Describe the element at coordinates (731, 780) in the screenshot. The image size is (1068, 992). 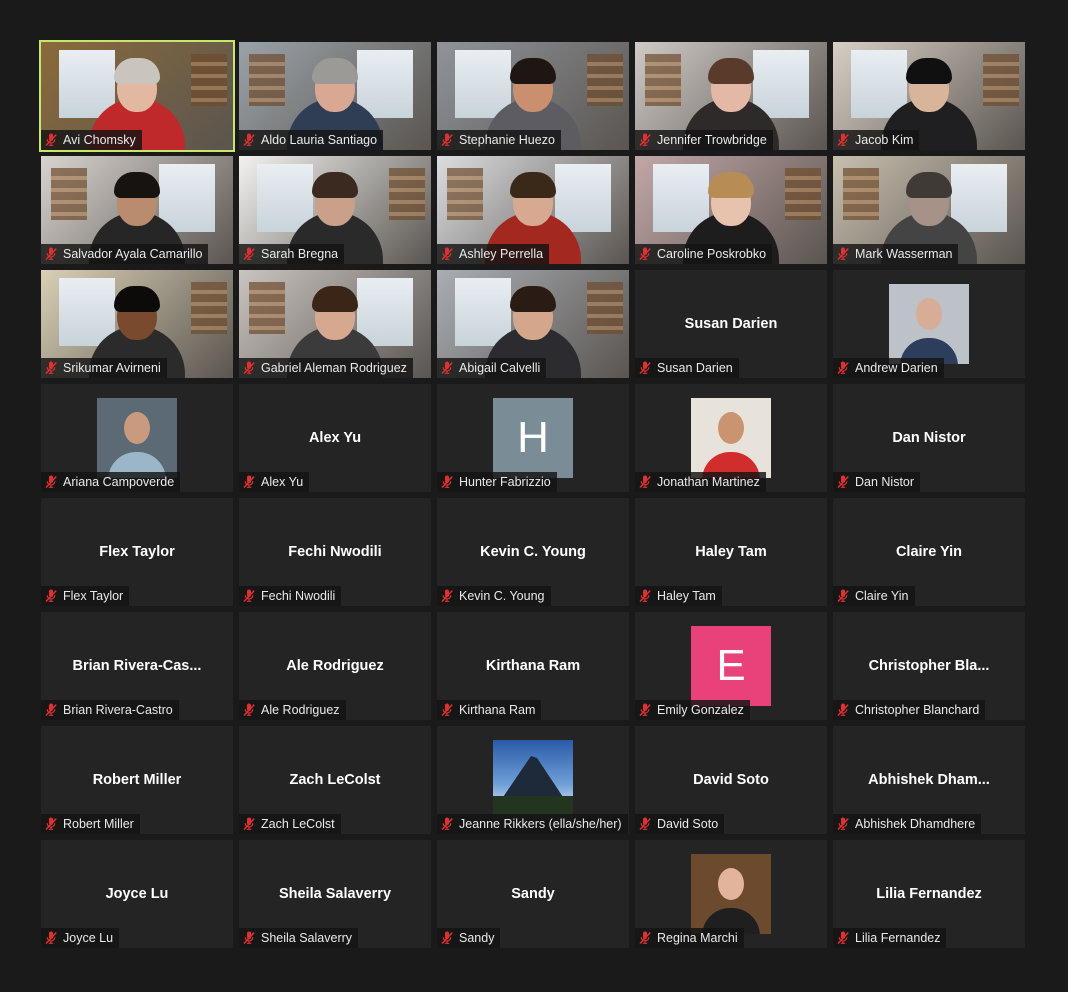
I see `participant-tile-david-soto: David Soto David Soto` at that location.